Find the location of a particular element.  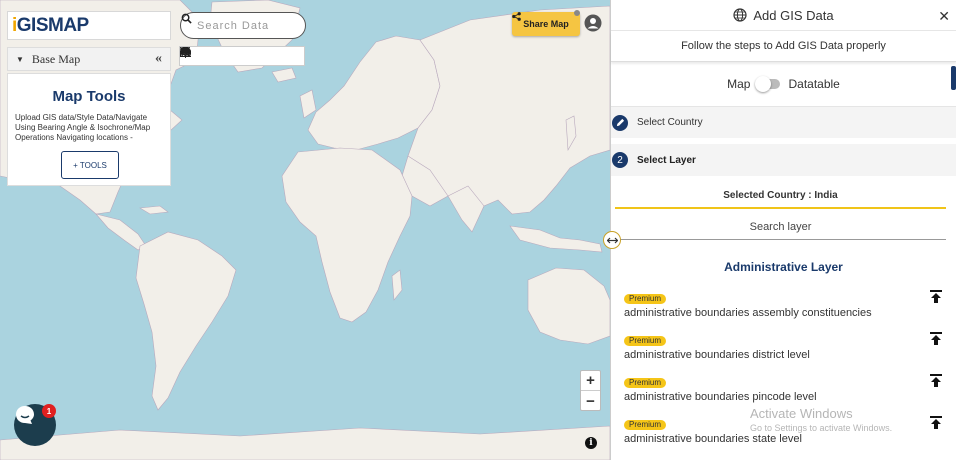

resize-arrows-icon is located at coordinates (612, 240).